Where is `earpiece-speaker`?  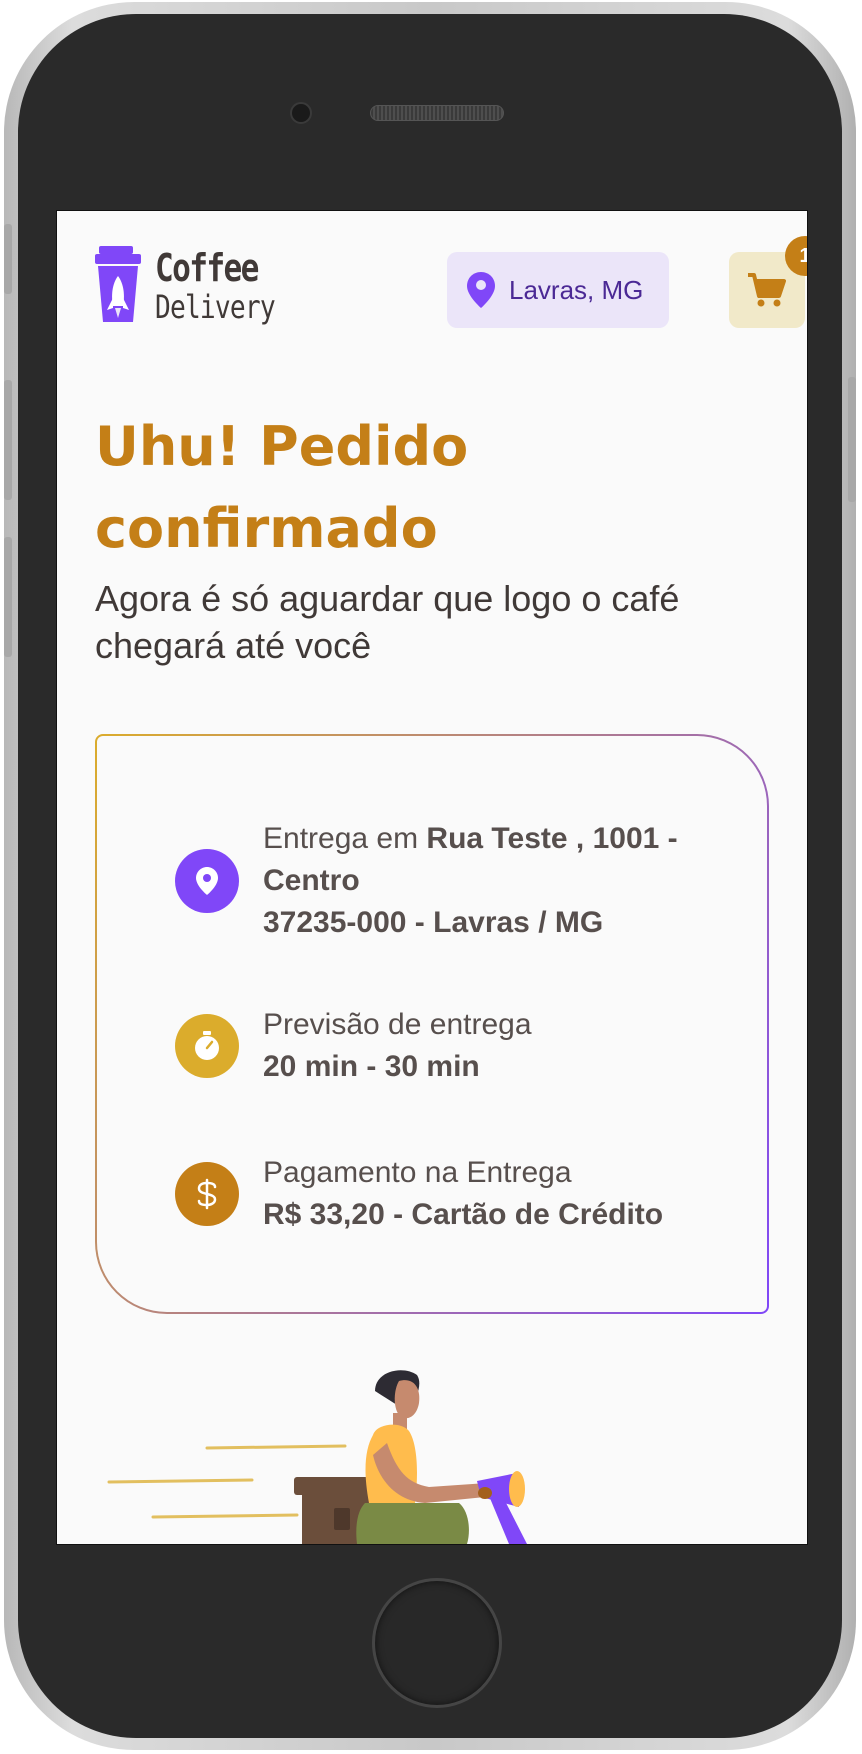 earpiece-speaker is located at coordinates (437, 113).